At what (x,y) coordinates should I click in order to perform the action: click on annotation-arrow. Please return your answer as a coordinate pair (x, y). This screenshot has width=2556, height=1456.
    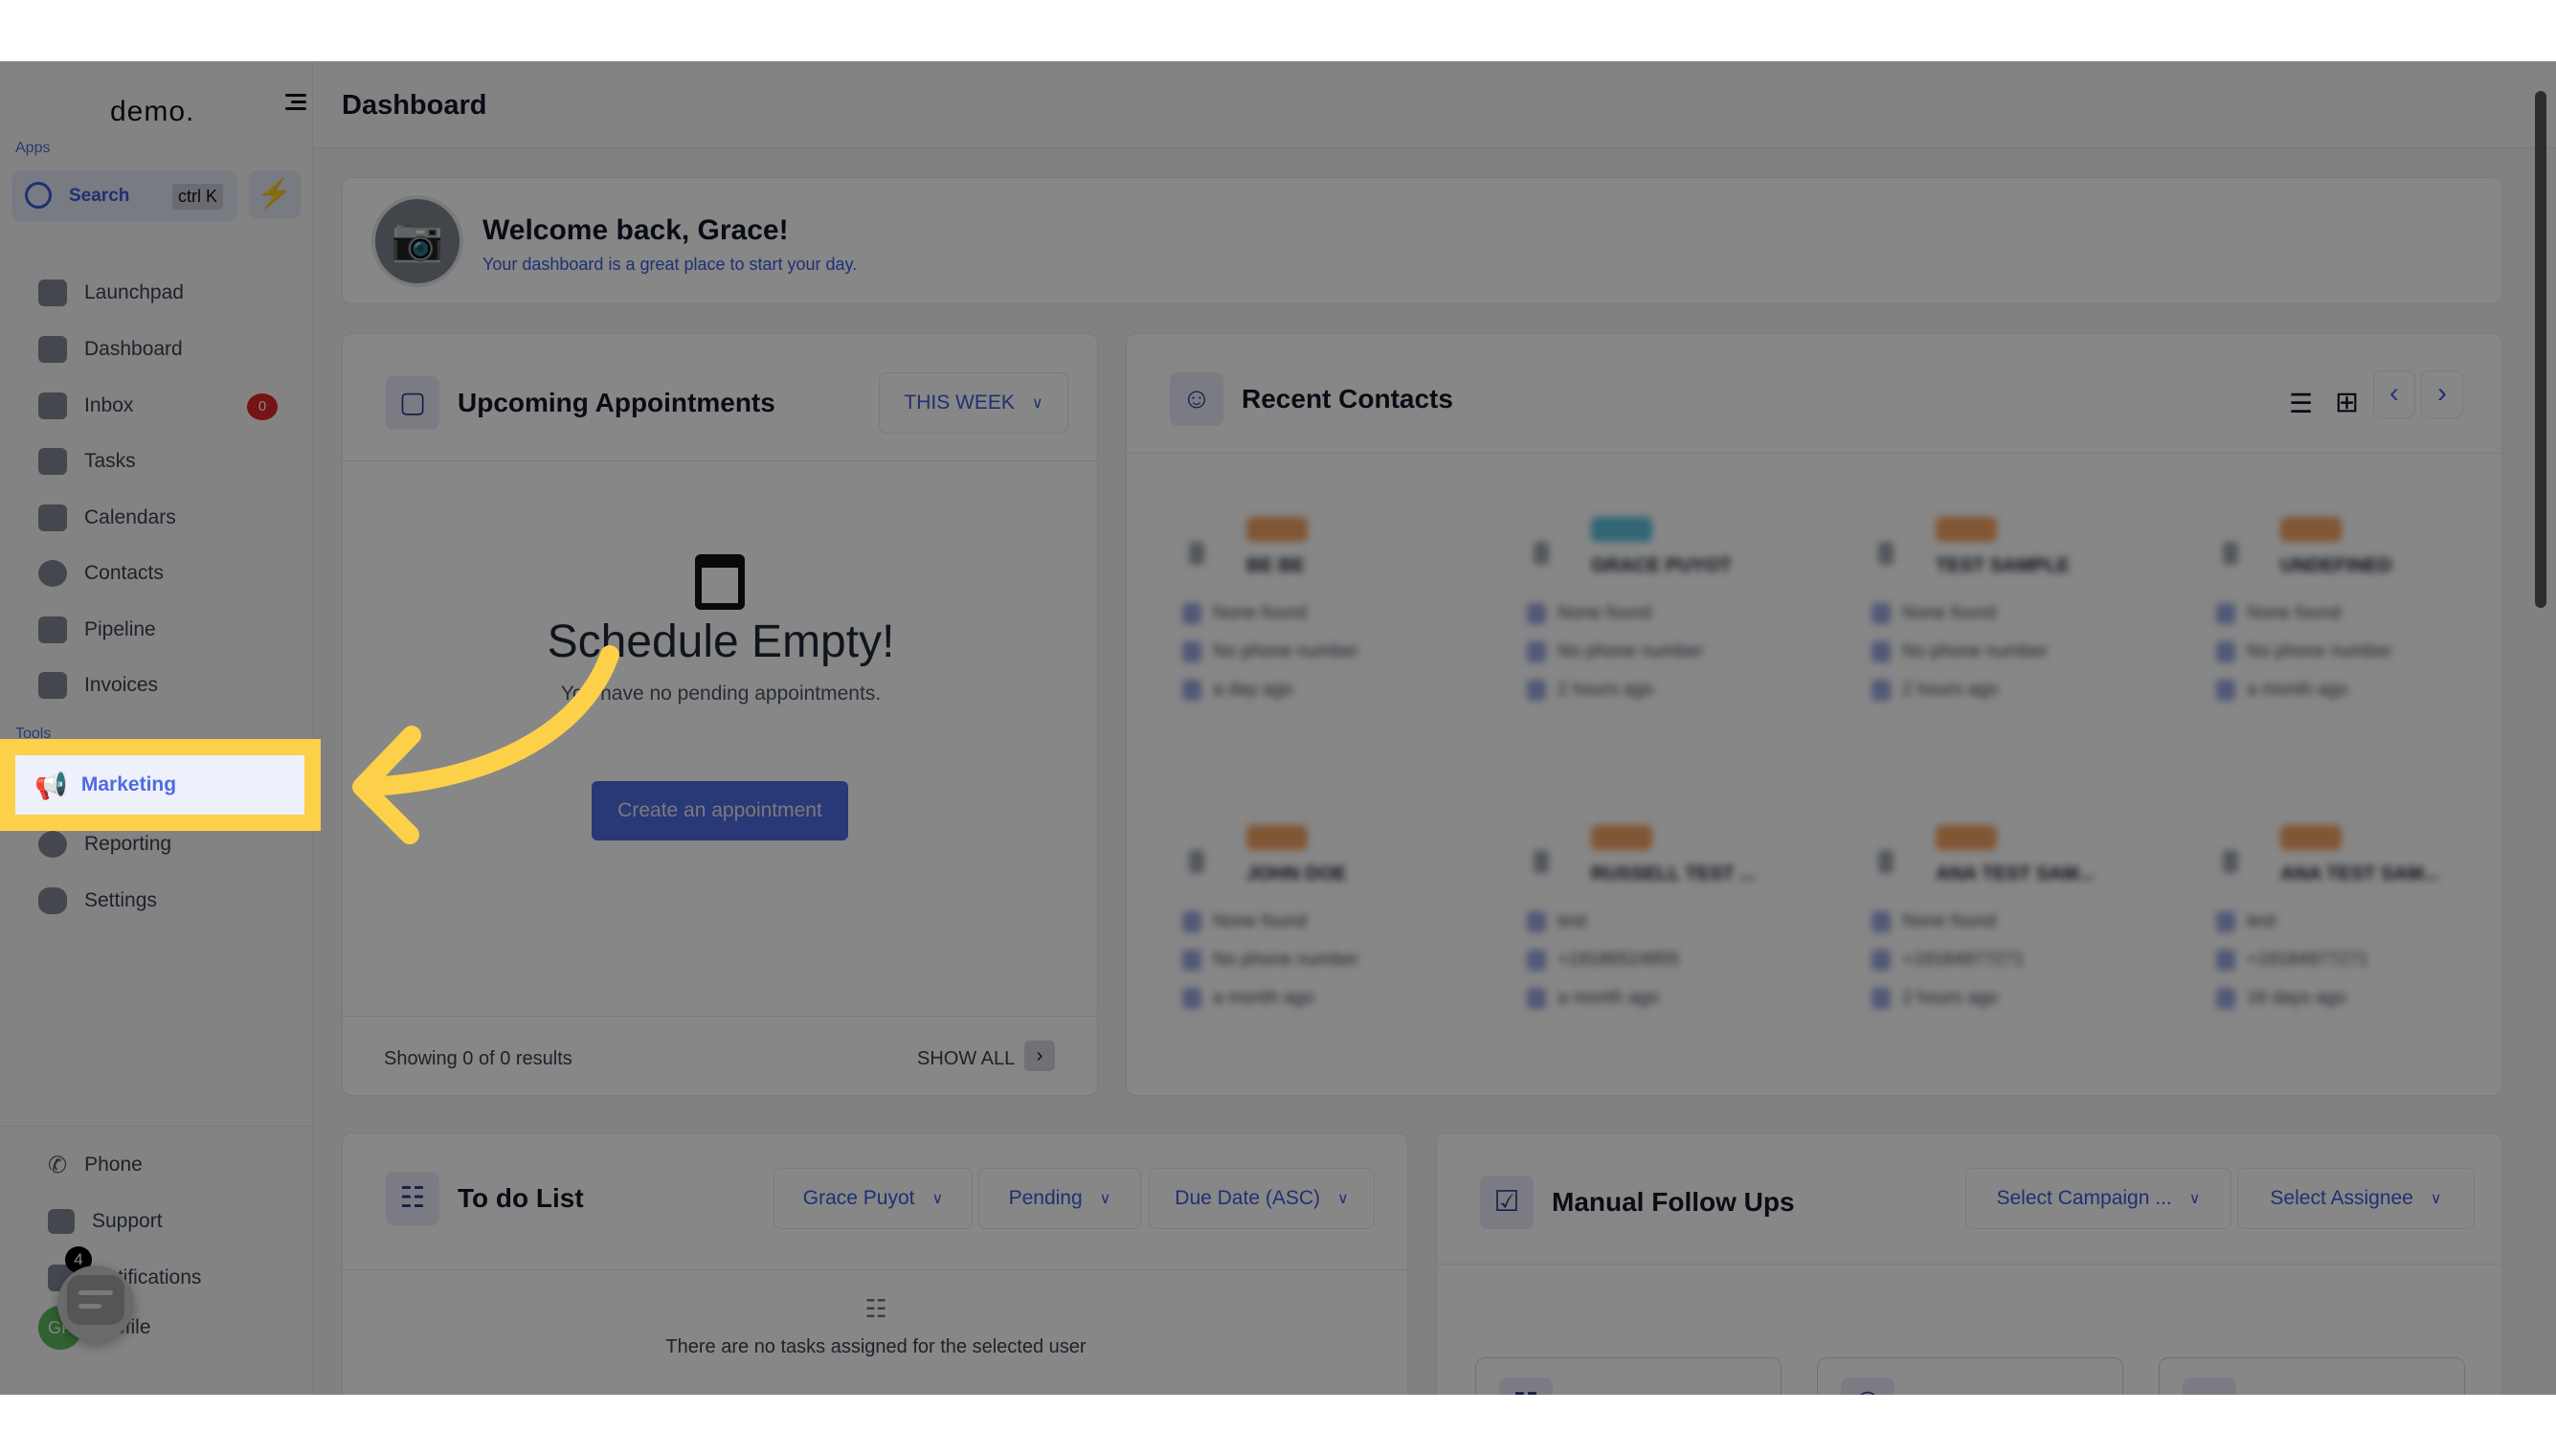
    Looking at the image, I should click on (485, 745).